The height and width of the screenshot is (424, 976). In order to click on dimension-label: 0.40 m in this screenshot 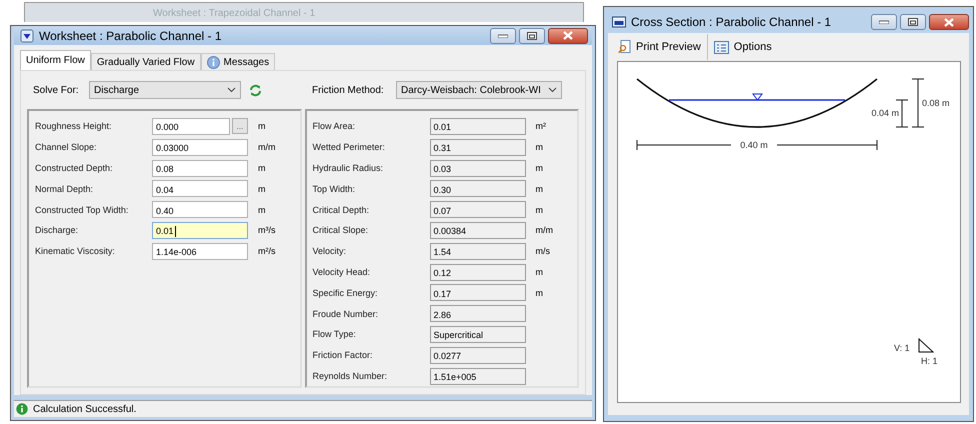, I will do `click(754, 145)`.